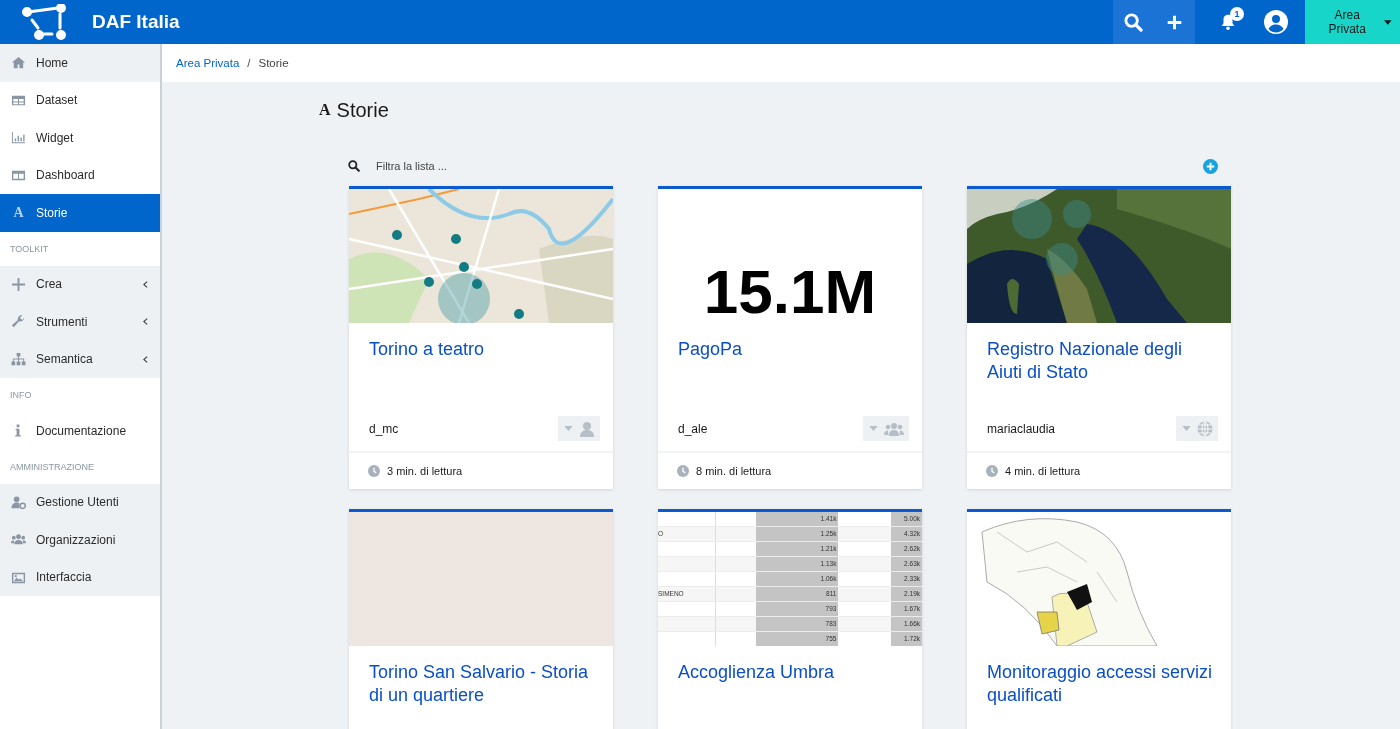 Image resolution: width=1400 pixels, height=729 pixels. I want to click on story-card: Registro Nazionale degli Aiuti di Stato mariaclaudia 4 min. di lettura, so click(1099, 337).